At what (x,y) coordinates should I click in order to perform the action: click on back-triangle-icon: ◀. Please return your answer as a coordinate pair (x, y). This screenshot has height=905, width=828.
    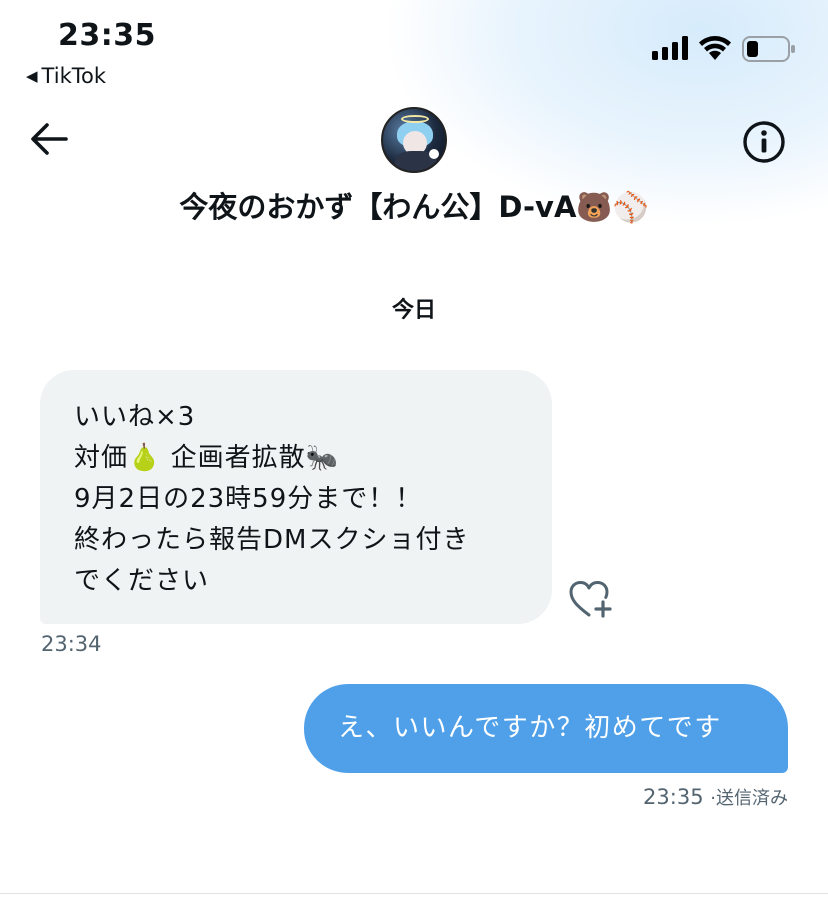
    Looking at the image, I should click on (32, 76).